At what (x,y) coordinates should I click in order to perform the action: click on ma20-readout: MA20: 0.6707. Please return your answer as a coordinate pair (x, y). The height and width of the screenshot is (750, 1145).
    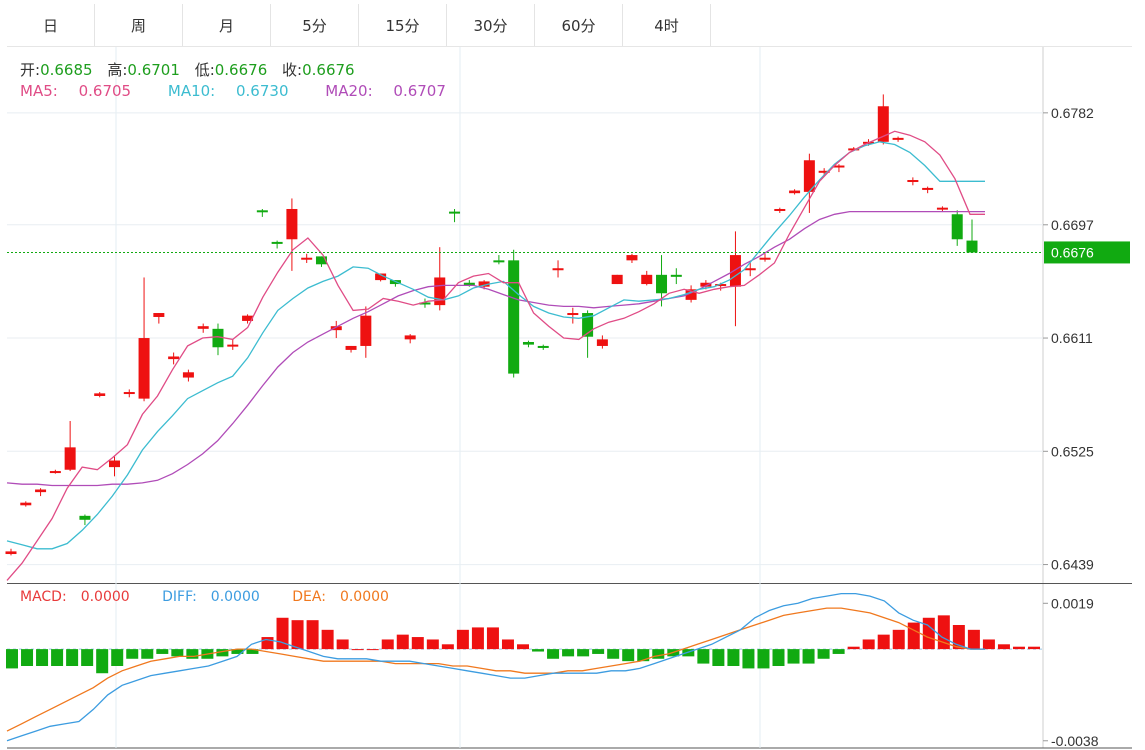
    Looking at the image, I should click on (393, 91).